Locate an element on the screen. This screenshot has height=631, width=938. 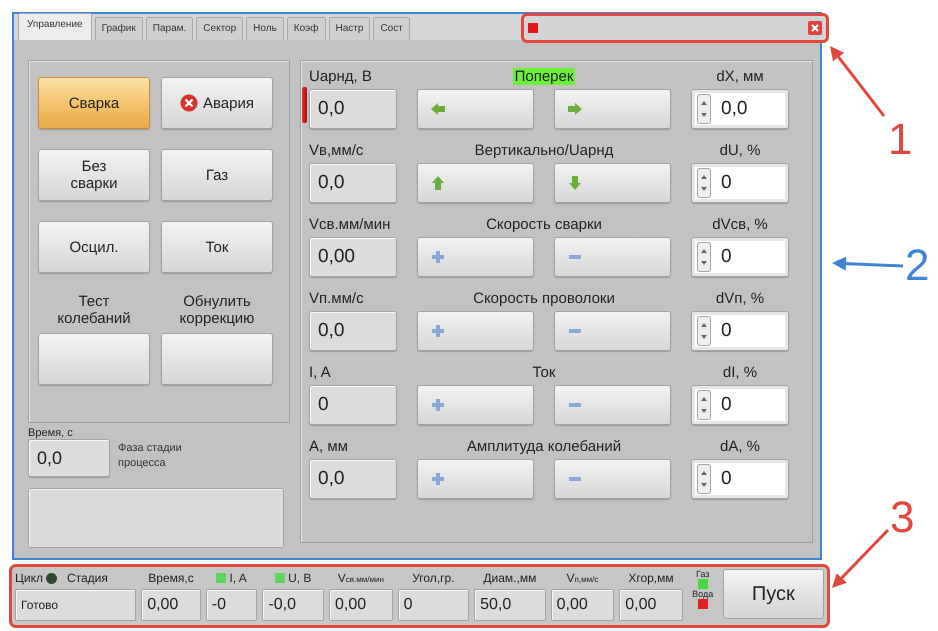
mode-button: Без сварки is located at coordinates (94, 175).